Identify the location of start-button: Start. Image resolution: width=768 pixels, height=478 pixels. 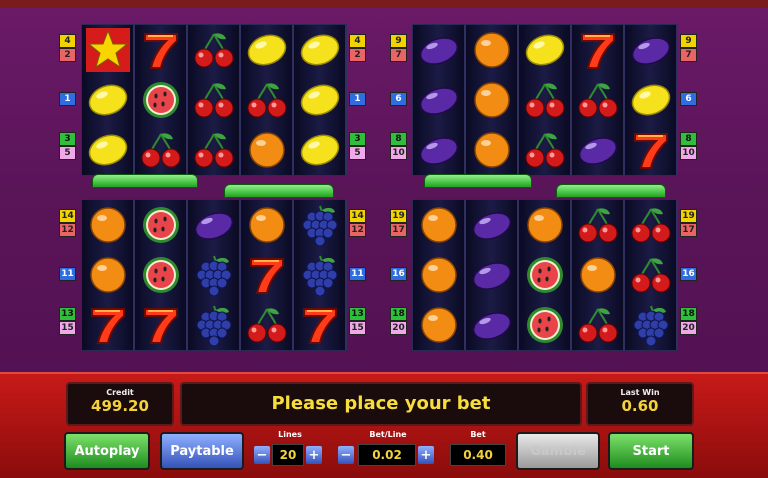
(651, 451).